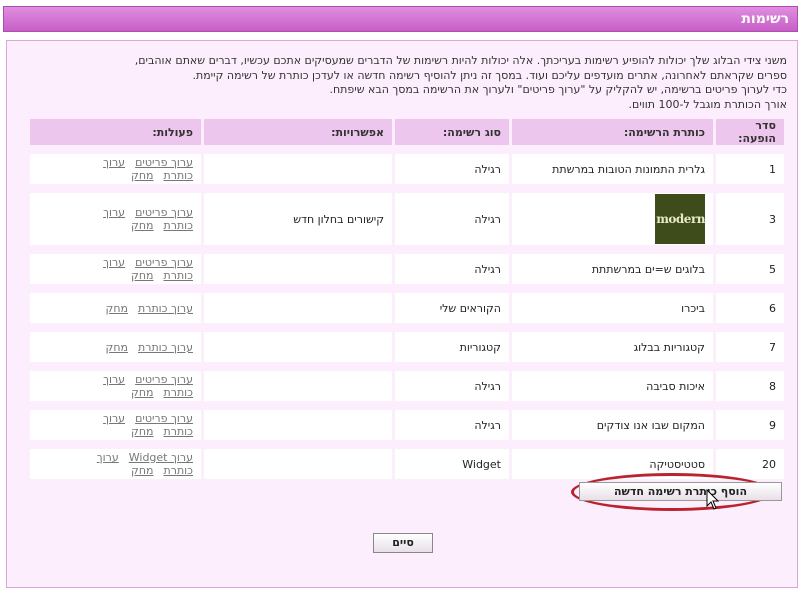 The width and height of the screenshot is (800, 593). Describe the element at coordinates (115, 132) in the screenshot. I see `header-actions: פעולות:` at that location.